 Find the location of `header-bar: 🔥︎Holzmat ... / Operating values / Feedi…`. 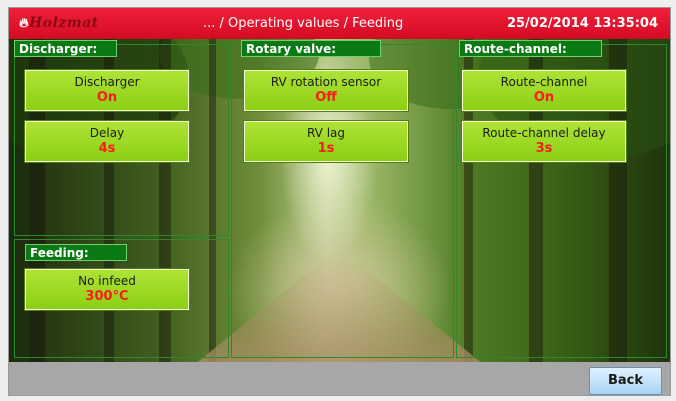

header-bar: 🔥︎Holzmat ... / Operating values / Feedi… is located at coordinates (339, 23).